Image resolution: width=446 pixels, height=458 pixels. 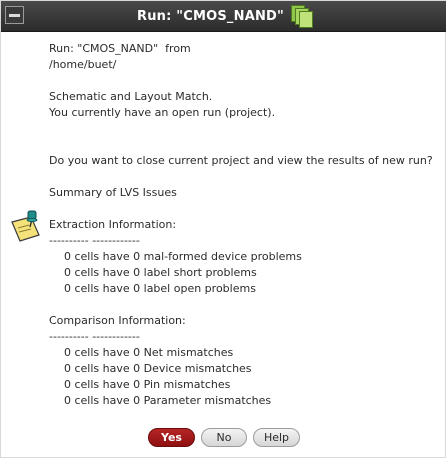 What do you see at coordinates (168, 400) in the screenshot?
I see `comparison-item: 0 cells have 0 Parameter mismatches` at bounding box center [168, 400].